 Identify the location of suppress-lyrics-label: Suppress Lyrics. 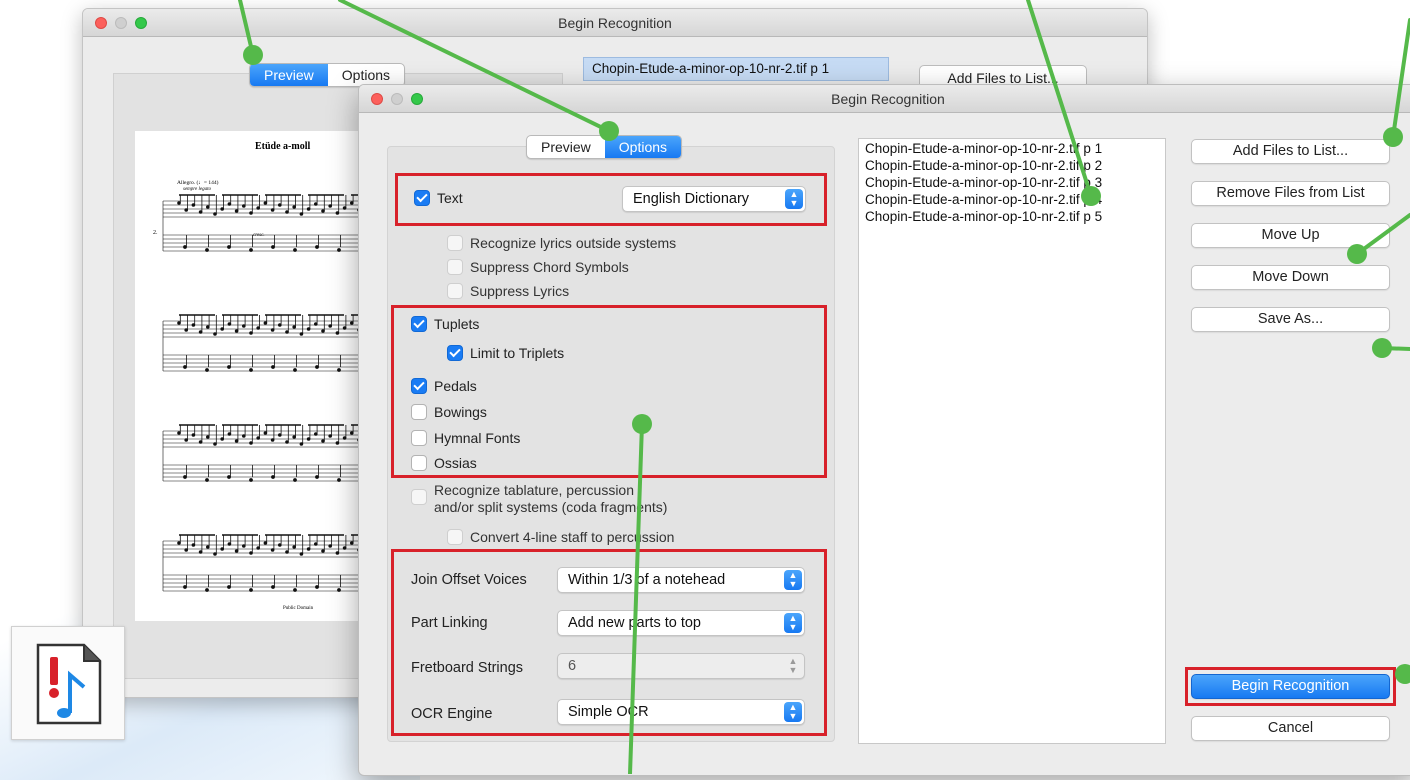
(520, 291).